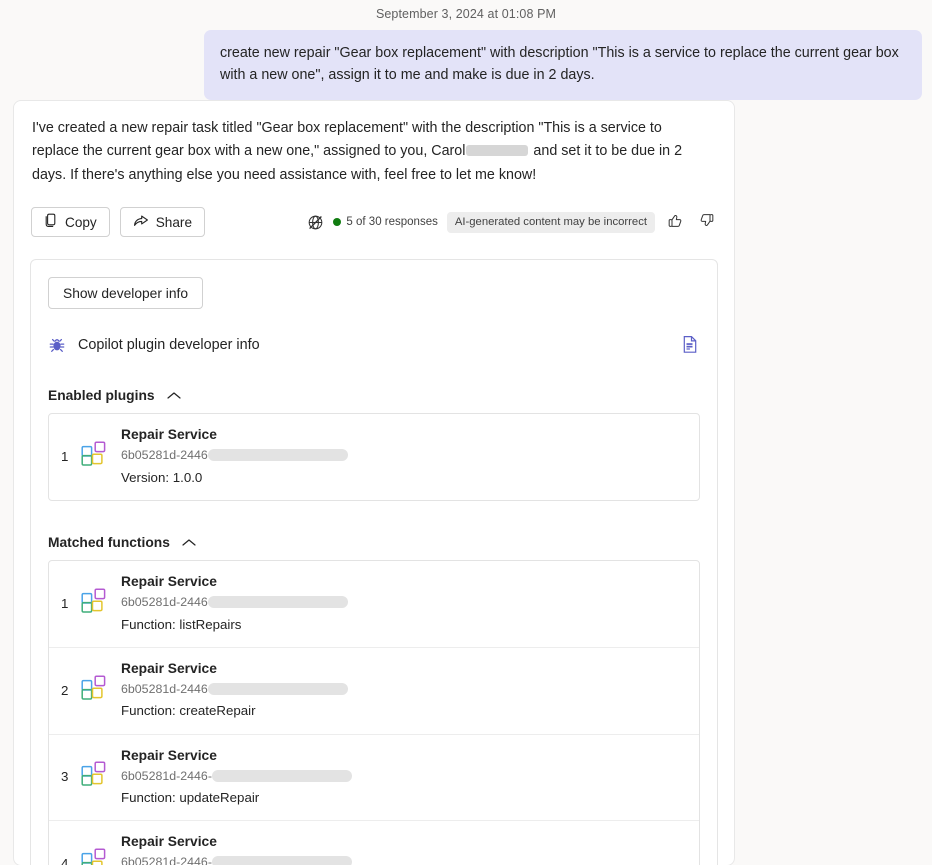  I want to click on share-icon, so click(141, 222).